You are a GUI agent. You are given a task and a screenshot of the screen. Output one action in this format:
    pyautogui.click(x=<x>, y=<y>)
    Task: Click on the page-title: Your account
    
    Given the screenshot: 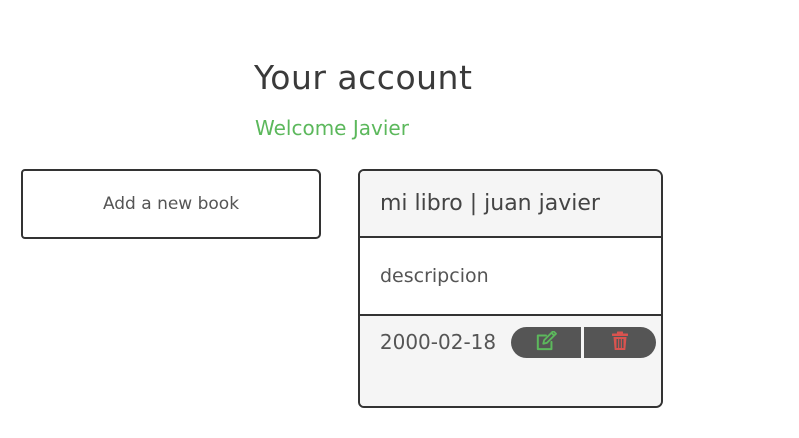 What is the action you would take?
    pyautogui.click(x=363, y=77)
    